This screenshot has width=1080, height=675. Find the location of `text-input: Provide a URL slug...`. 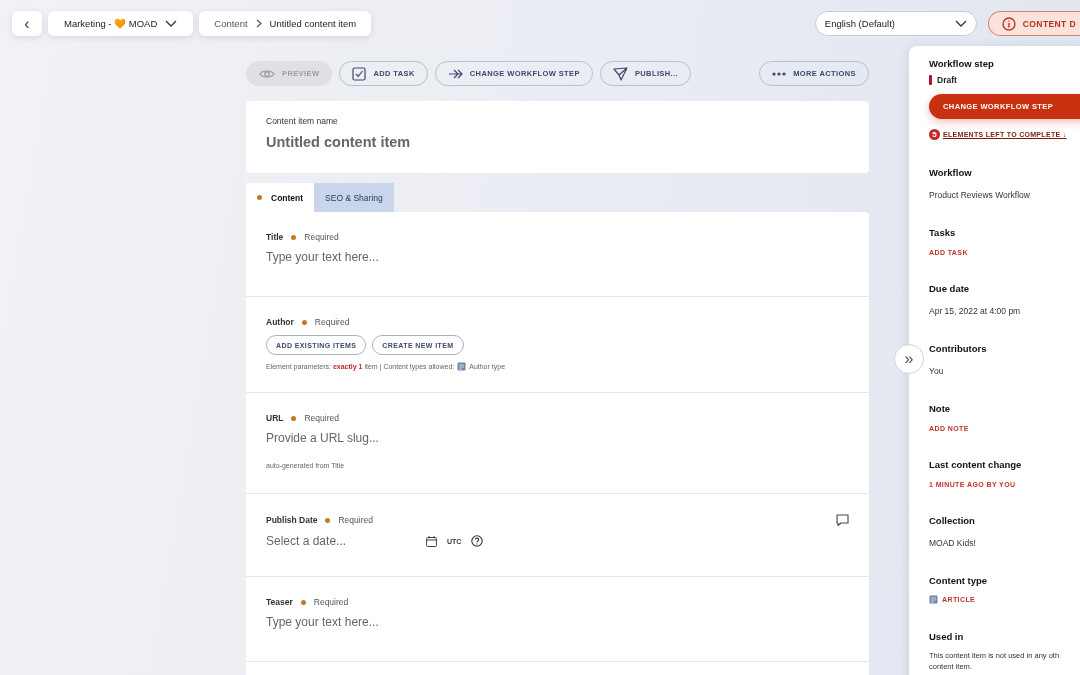

text-input: Provide a URL slug... is located at coordinates (416, 438).